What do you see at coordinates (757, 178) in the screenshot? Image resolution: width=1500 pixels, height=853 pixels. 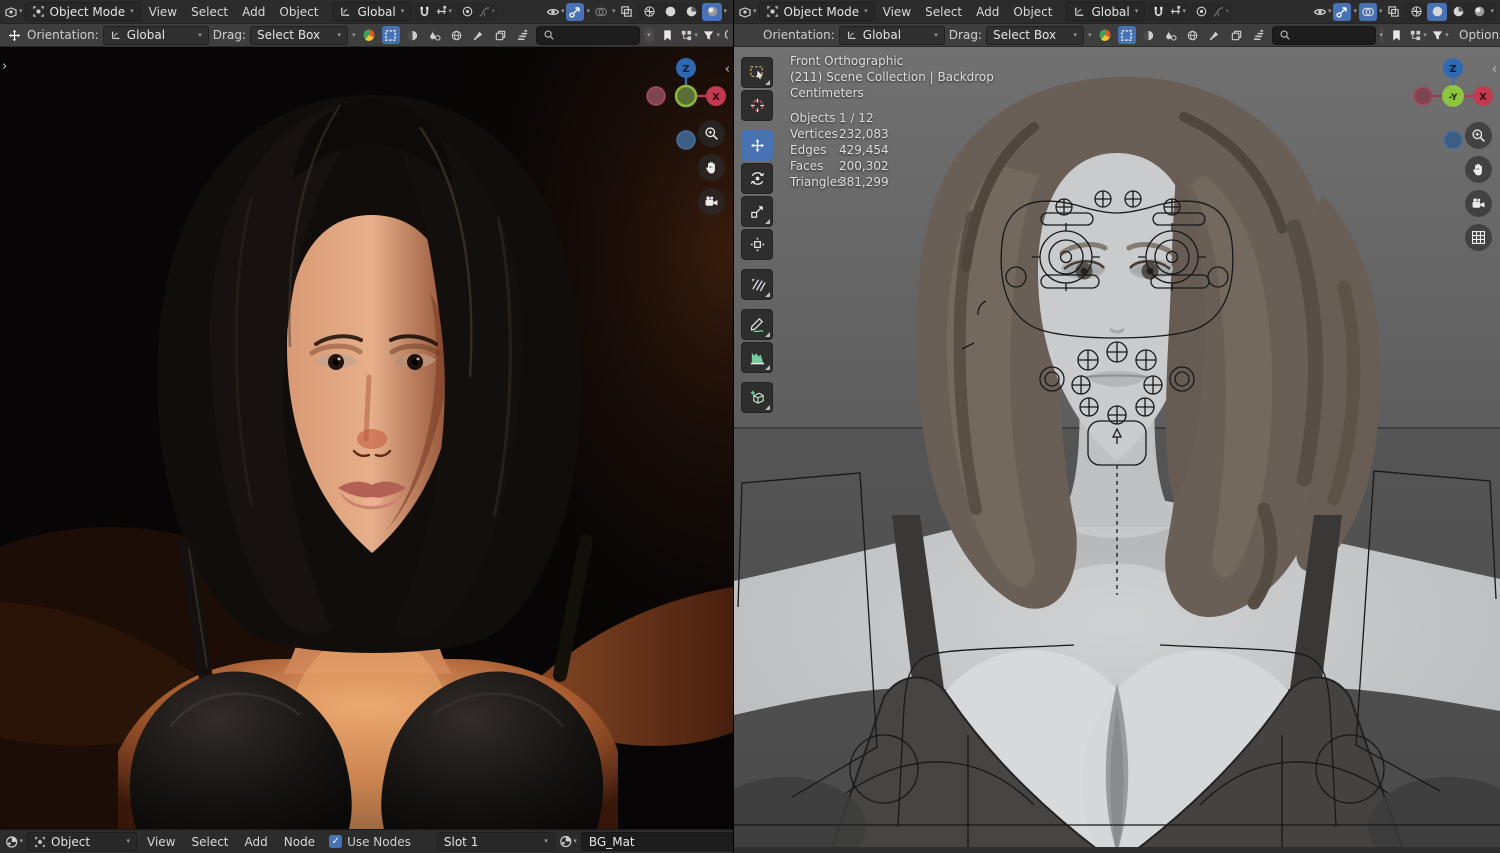 I see `rotate-tool` at bounding box center [757, 178].